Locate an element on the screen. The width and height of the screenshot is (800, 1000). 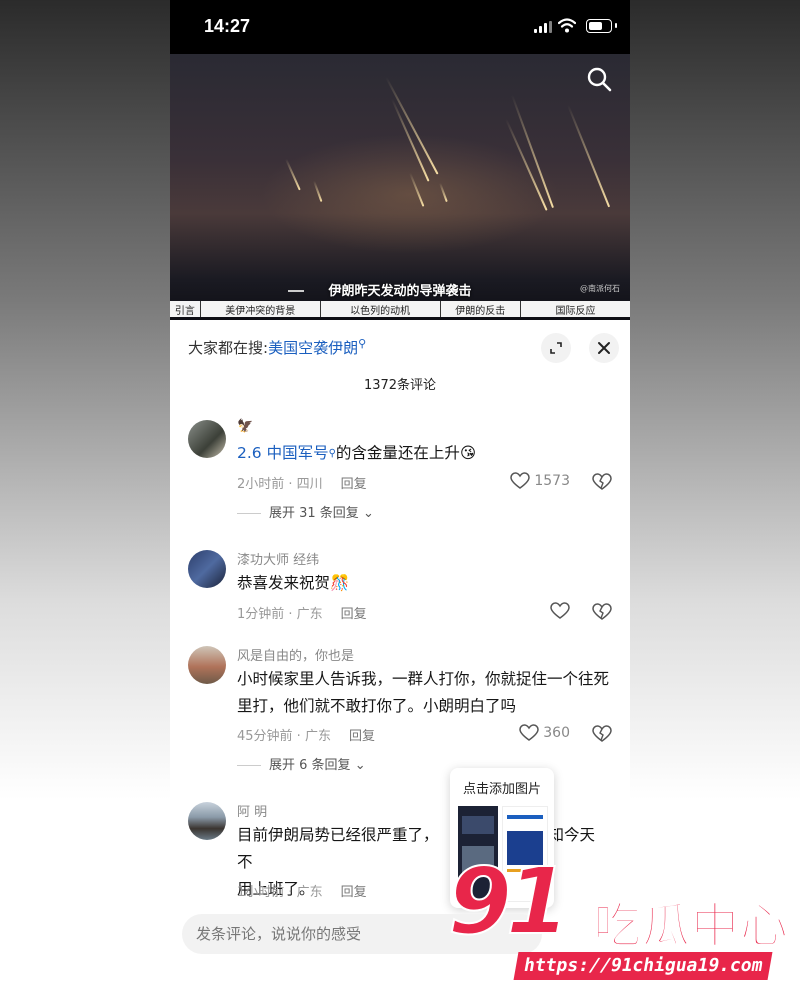
status-time: 14:27 is located at coordinates (227, 26).